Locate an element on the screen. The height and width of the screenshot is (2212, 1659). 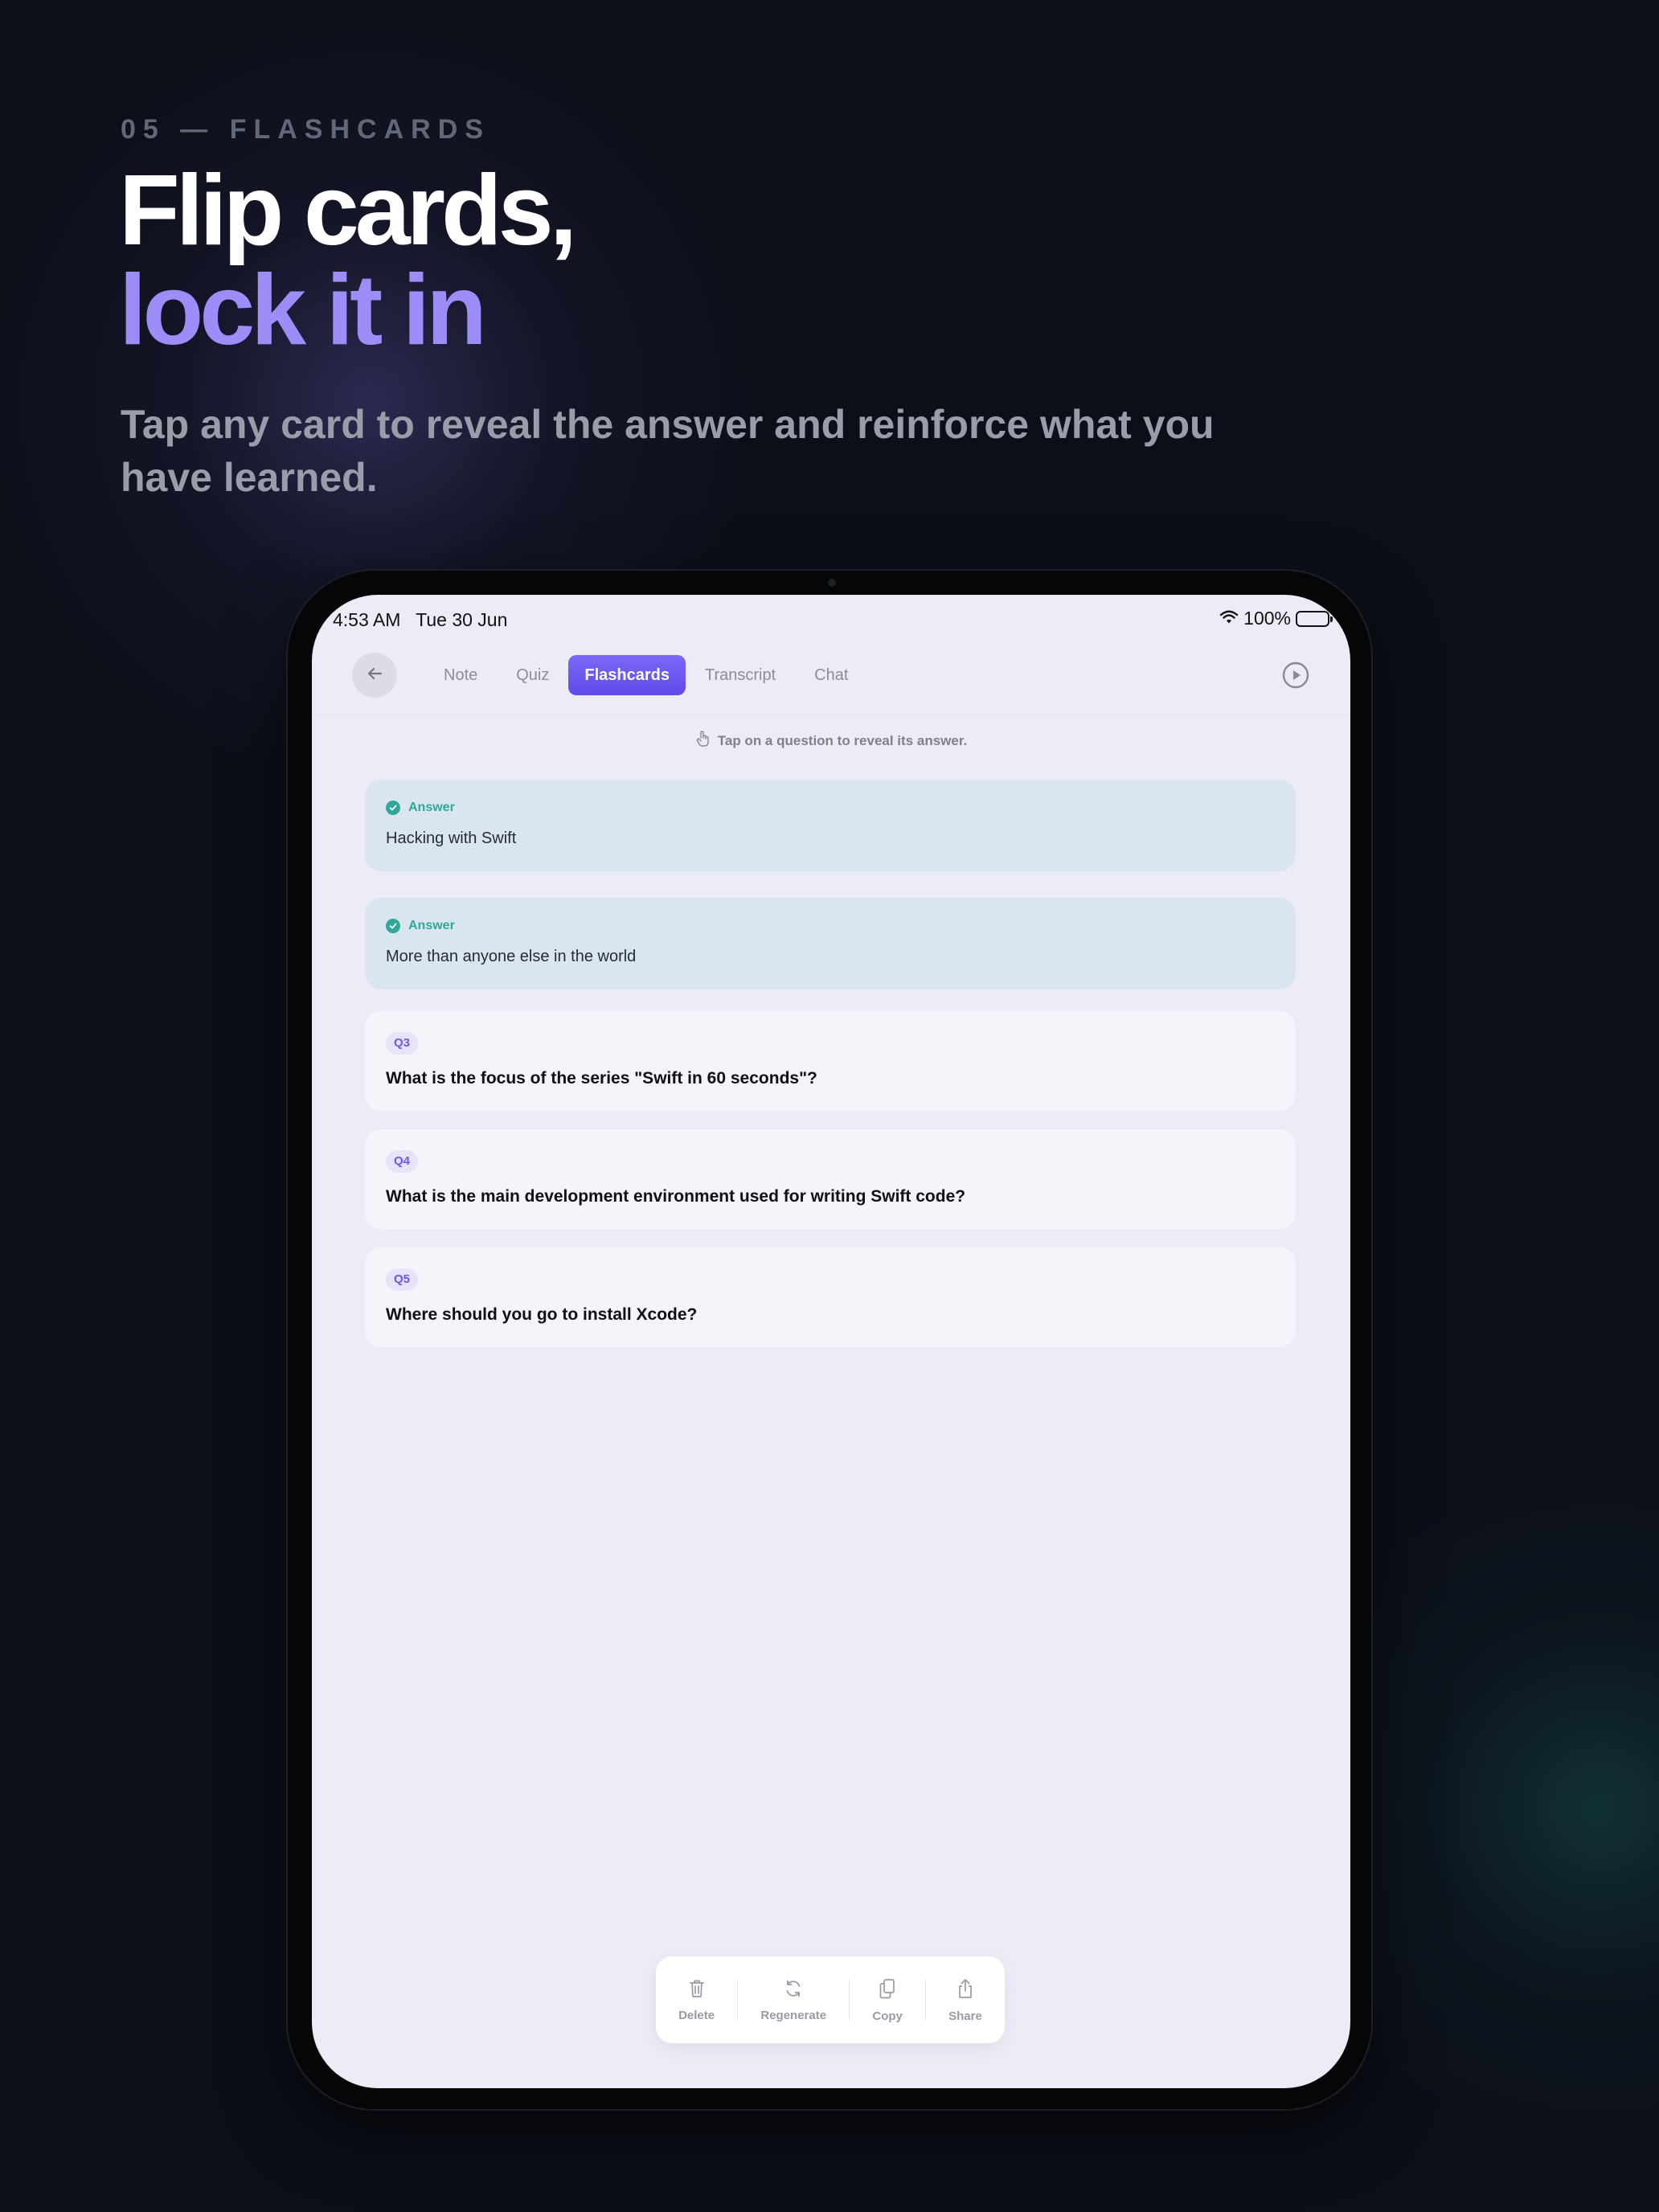
tab-flashcards: Flashcards is located at coordinates (627, 675).